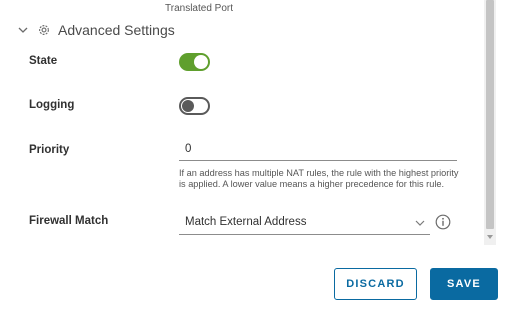  Describe the element at coordinates (43, 61) in the screenshot. I see `state-label: State` at that location.